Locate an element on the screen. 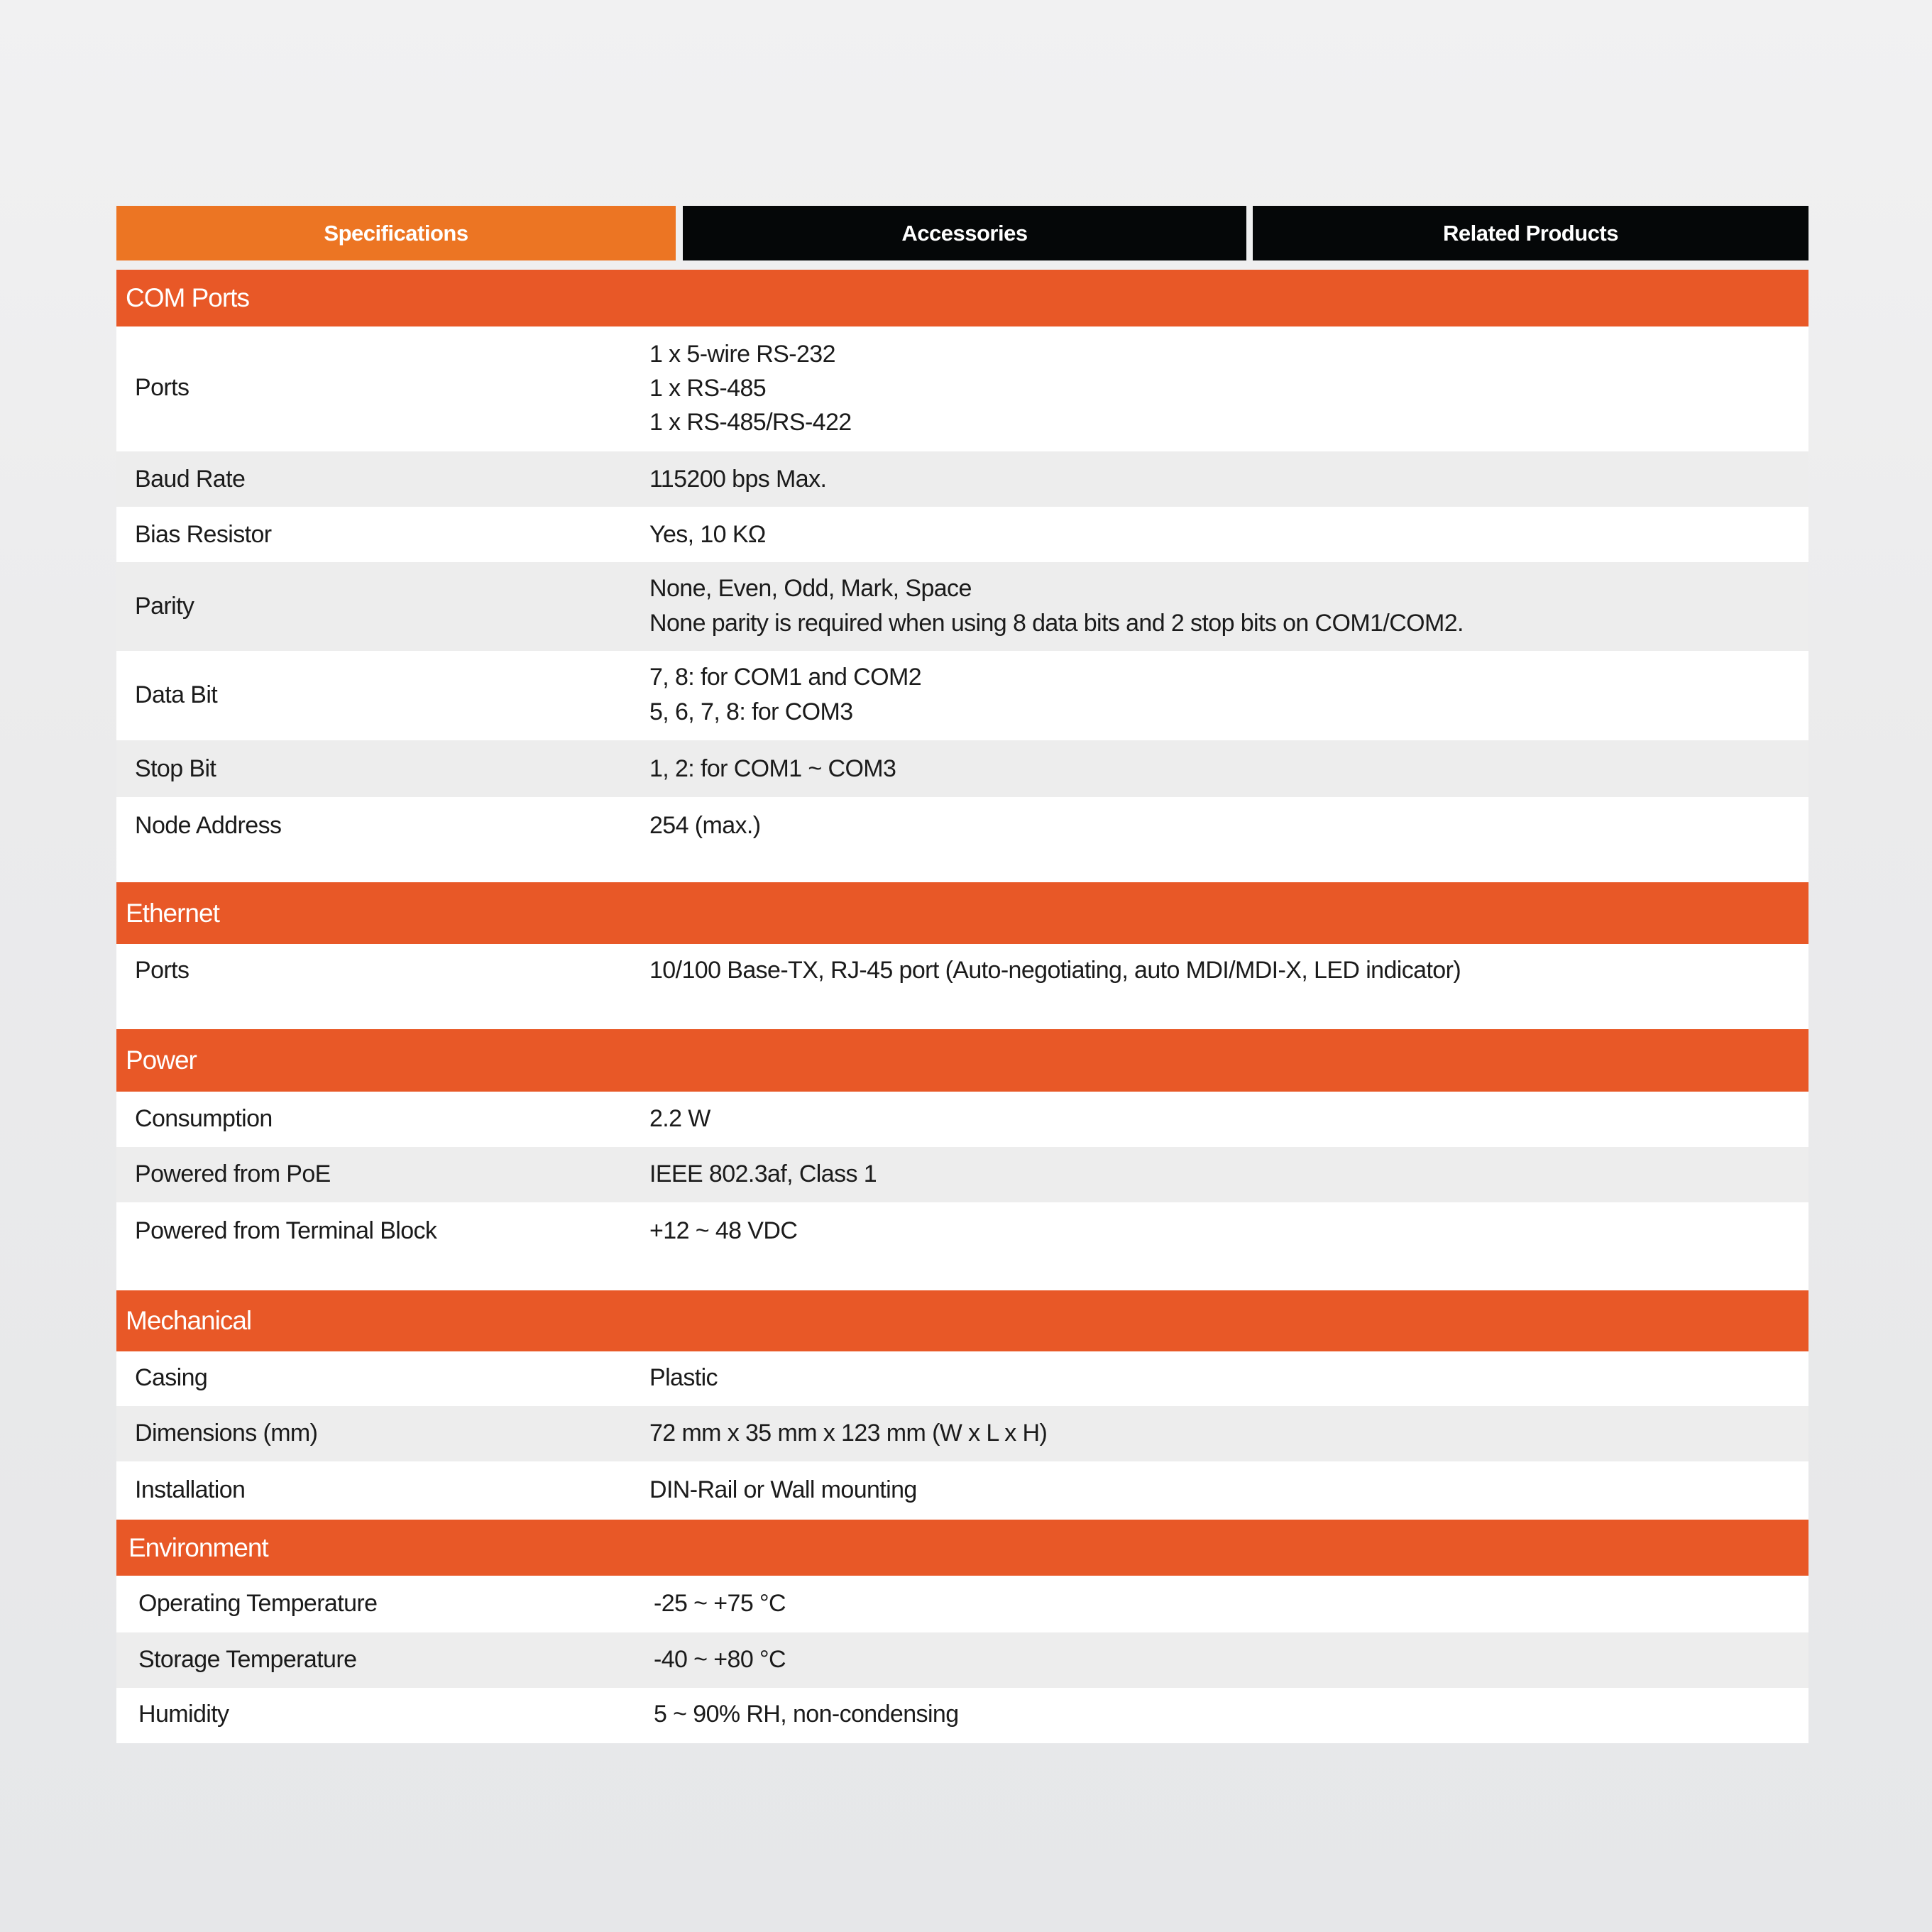 The height and width of the screenshot is (1932, 1932). spec-row-bias-resistor: Bias Resistor Yes, 10 KΩ is located at coordinates (962, 534).